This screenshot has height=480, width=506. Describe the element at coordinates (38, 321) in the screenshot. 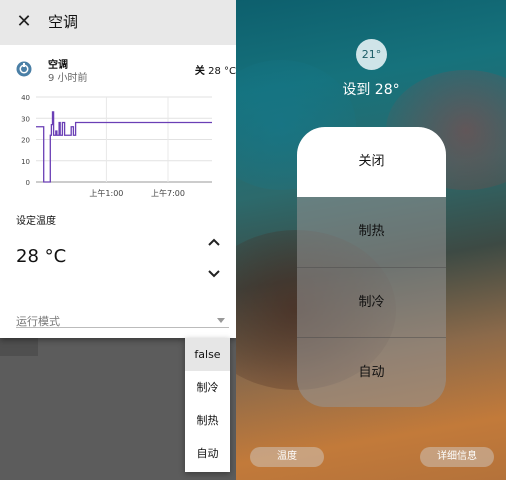

I see `mode-select-label: 运行模式` at that location.